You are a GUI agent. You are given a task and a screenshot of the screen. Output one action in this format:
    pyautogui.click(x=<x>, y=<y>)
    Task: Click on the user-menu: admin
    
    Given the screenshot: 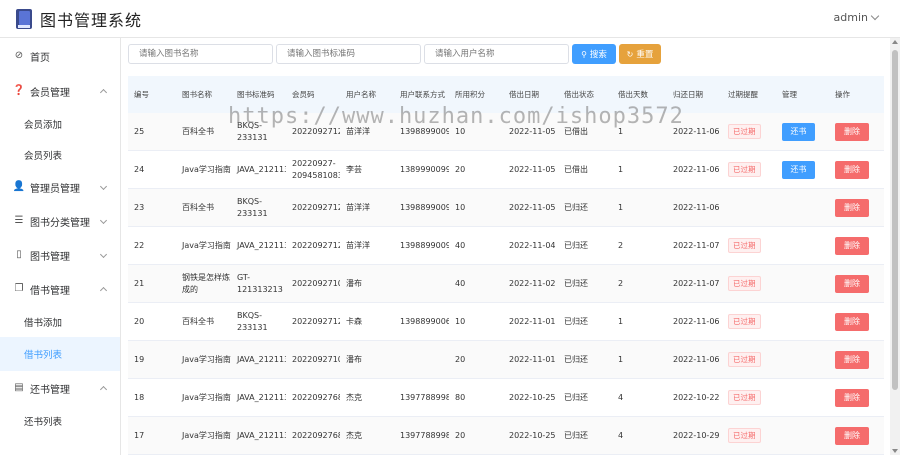 What is the action you would take?
    pyautogui.click(x=857, y=17)
    